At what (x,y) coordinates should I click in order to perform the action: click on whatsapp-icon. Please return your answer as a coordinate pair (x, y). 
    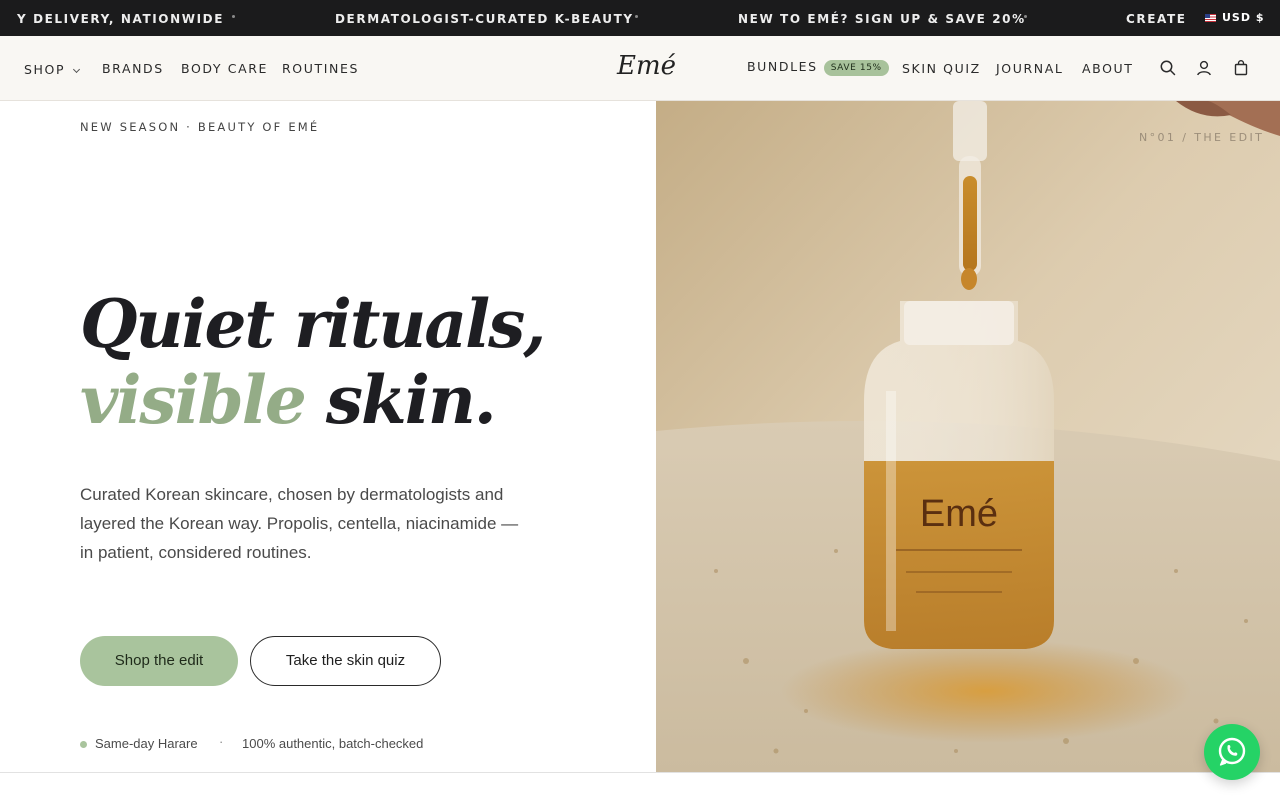
    Looking at the image, I should click on (1232, 751).